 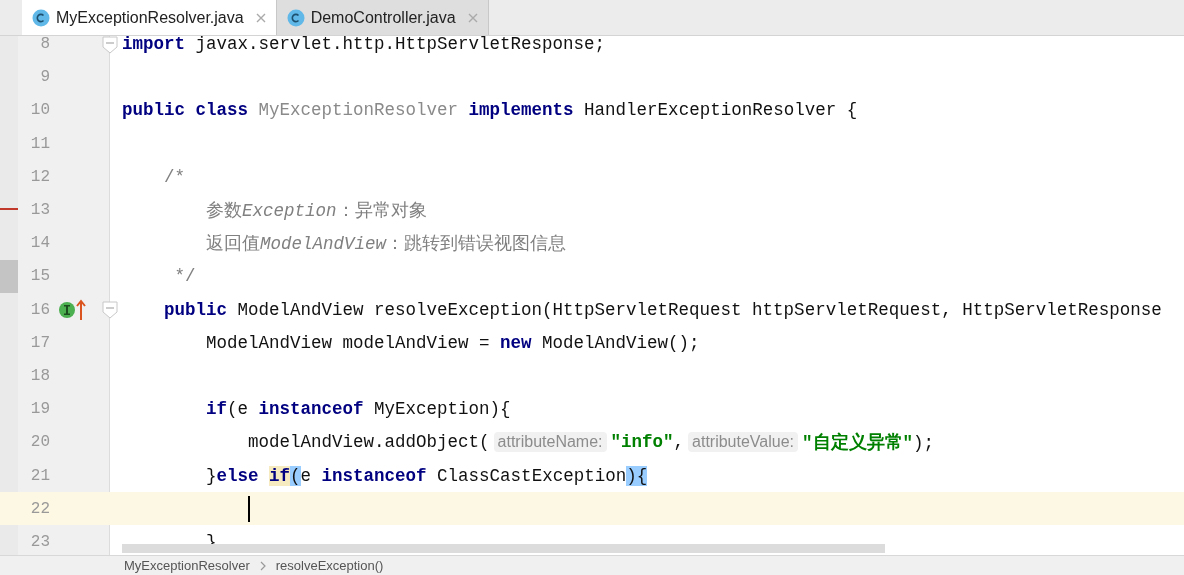 I want to click on code-text: }else if(e instanceof ClassCastException){, so click(x=426, y=475).